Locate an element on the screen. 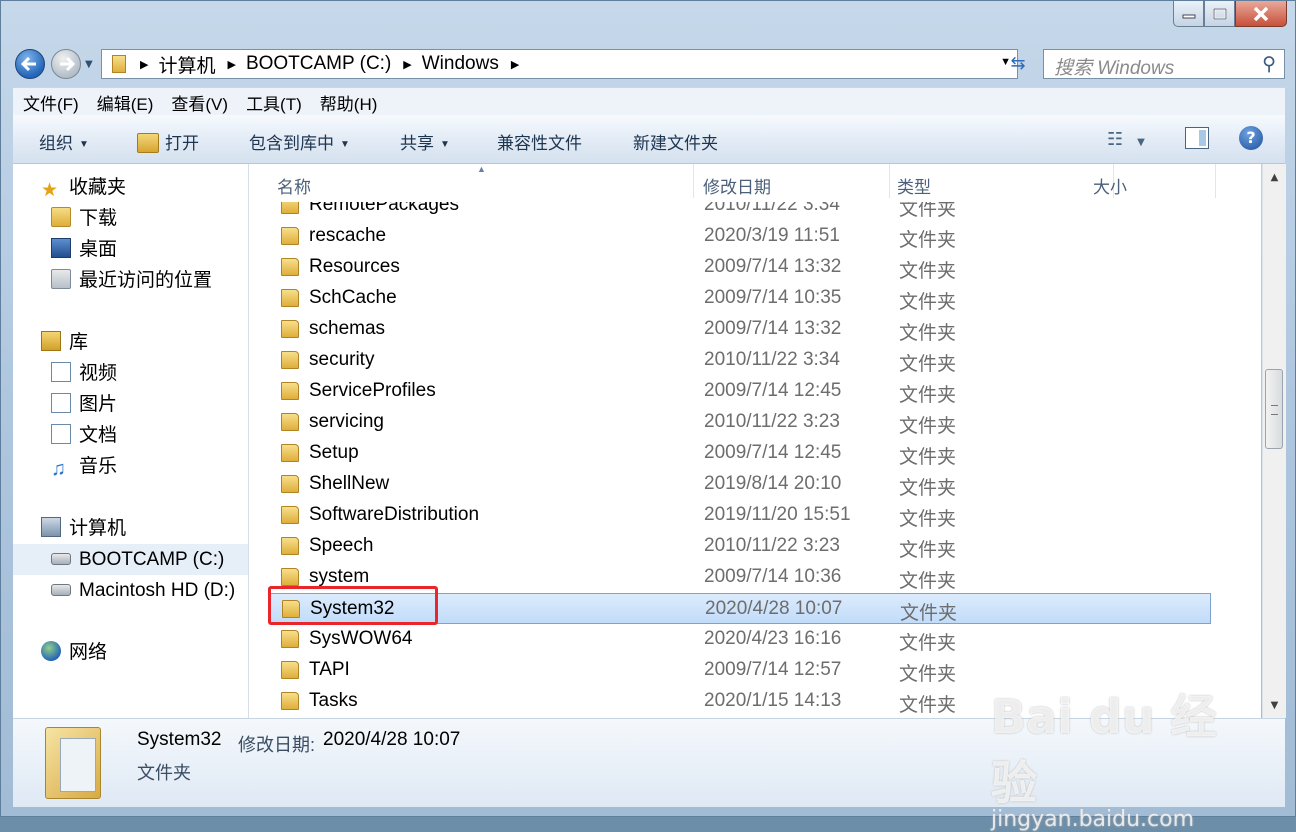 The width and height of the screenshot is (1296, 832). preview-pane-icon is located at coordinates (1197, 138).